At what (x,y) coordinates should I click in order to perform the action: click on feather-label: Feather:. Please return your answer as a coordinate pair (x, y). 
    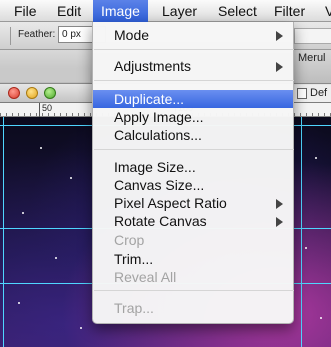
    Looking at the image, I should click on (37, 34).